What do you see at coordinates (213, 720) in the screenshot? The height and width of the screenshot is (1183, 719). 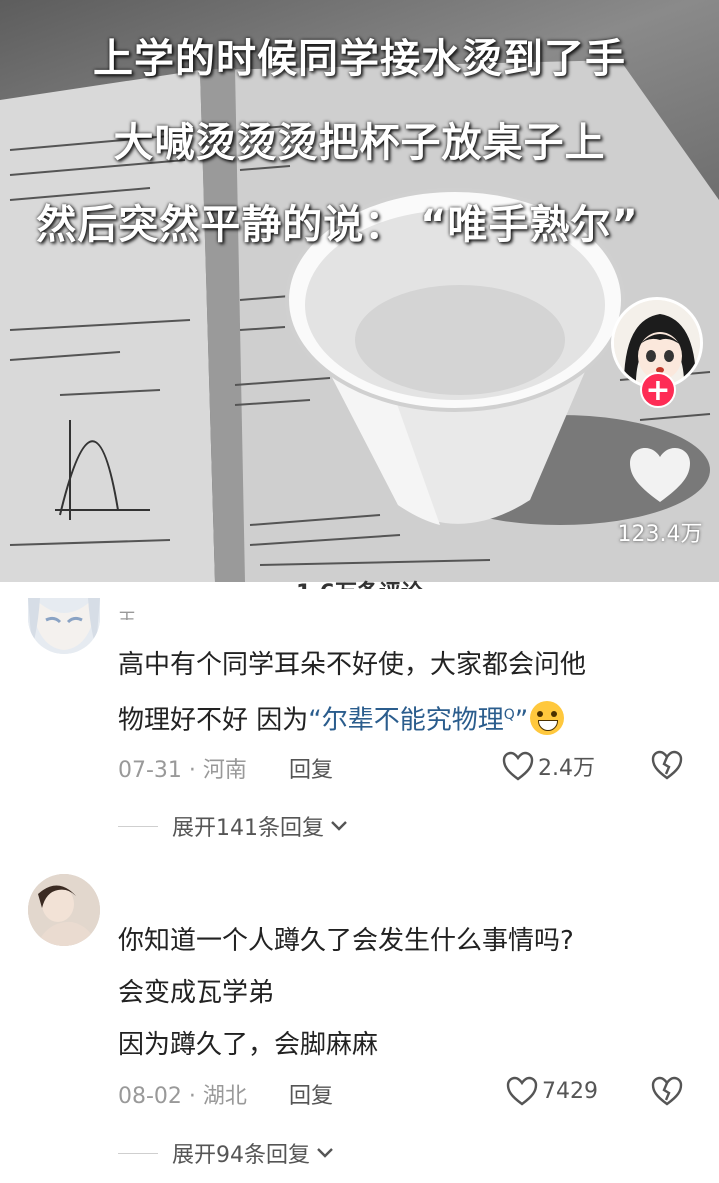 I see `comment-text: 物理好不好 因为` at bounding box center [213, 720].